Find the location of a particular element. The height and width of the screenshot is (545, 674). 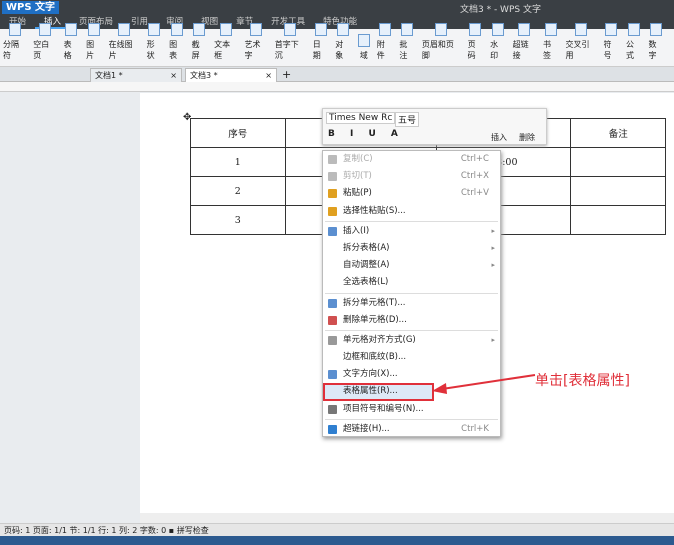

ribbon-button: 页码 is located at coordinates (476, 42).